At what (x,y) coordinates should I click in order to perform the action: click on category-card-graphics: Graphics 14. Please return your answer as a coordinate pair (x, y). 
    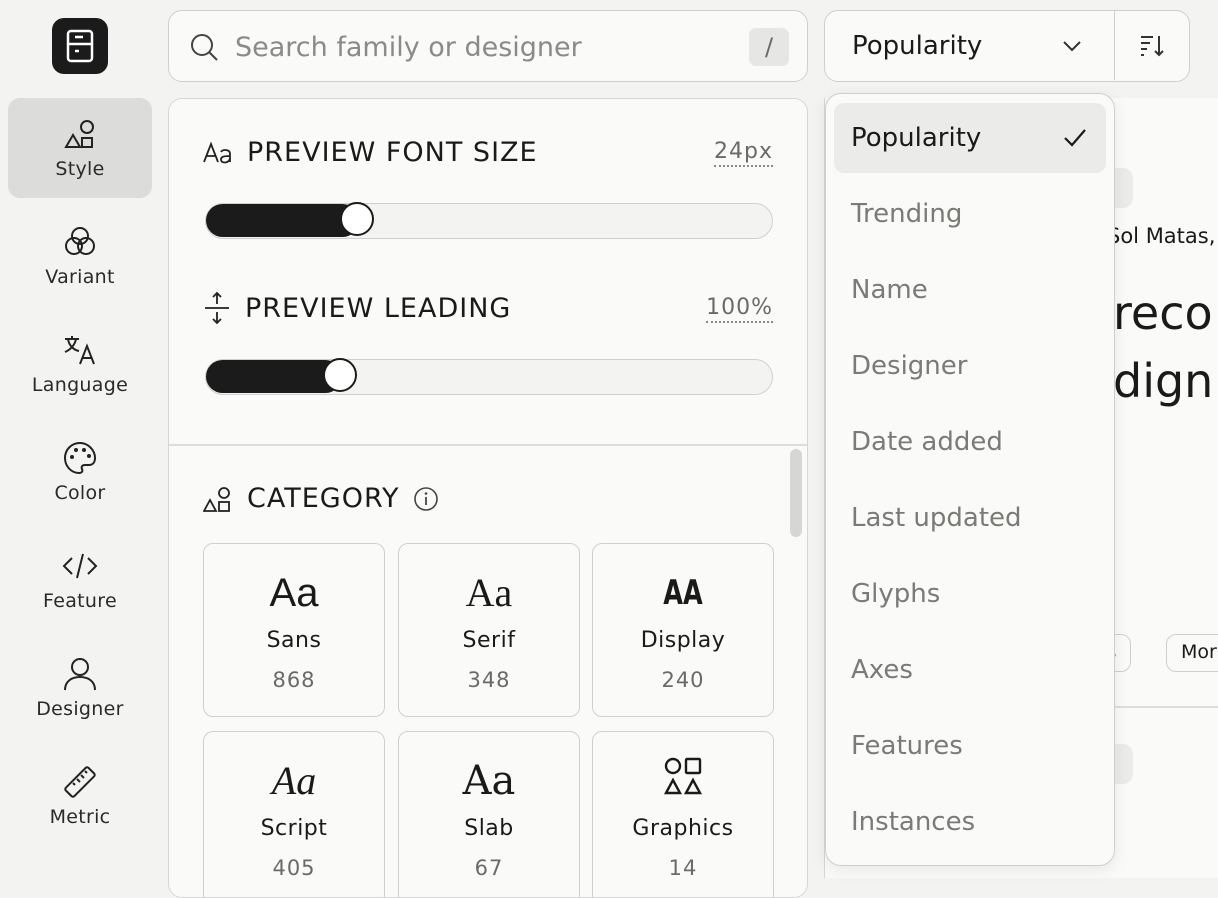
    Looking at the image, I should click on (683, 814).